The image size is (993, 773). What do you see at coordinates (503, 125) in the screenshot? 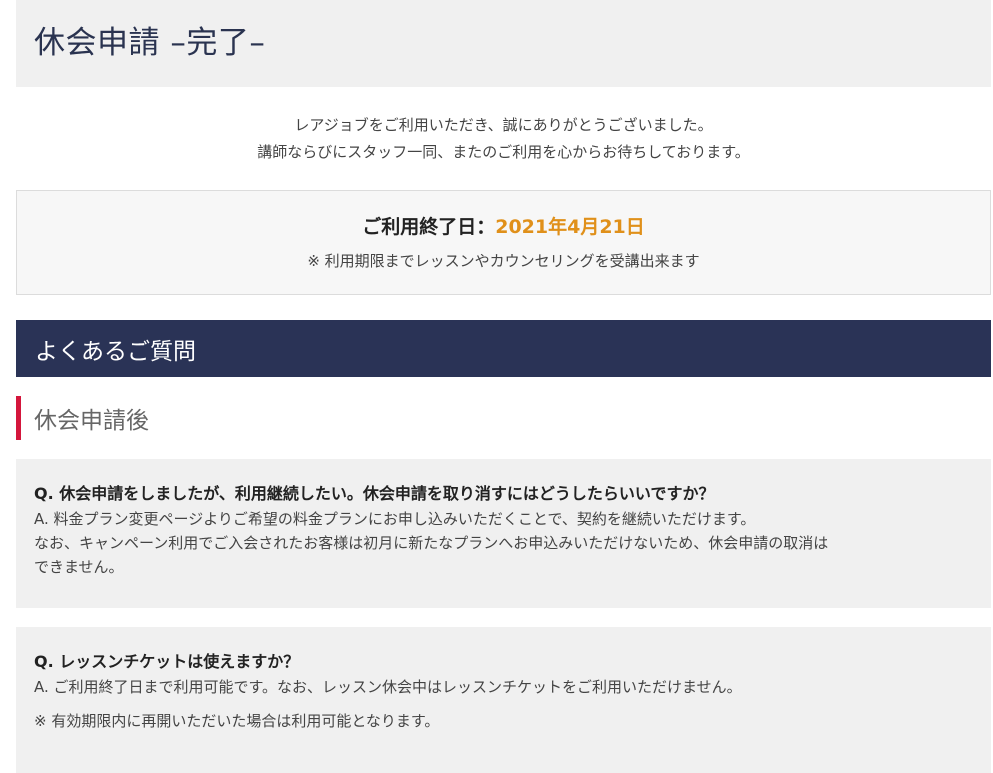
I see `thank-you-line-1: レアジョブをご利用いただき、誠にありがとうございました。` at bounding box center [503, 125].